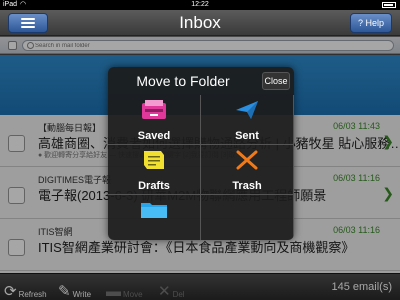 The image size is (400, 300). Describe the element at coordinates (247, 186) in the screenshot. I see `folder-label: Trash` at that location.